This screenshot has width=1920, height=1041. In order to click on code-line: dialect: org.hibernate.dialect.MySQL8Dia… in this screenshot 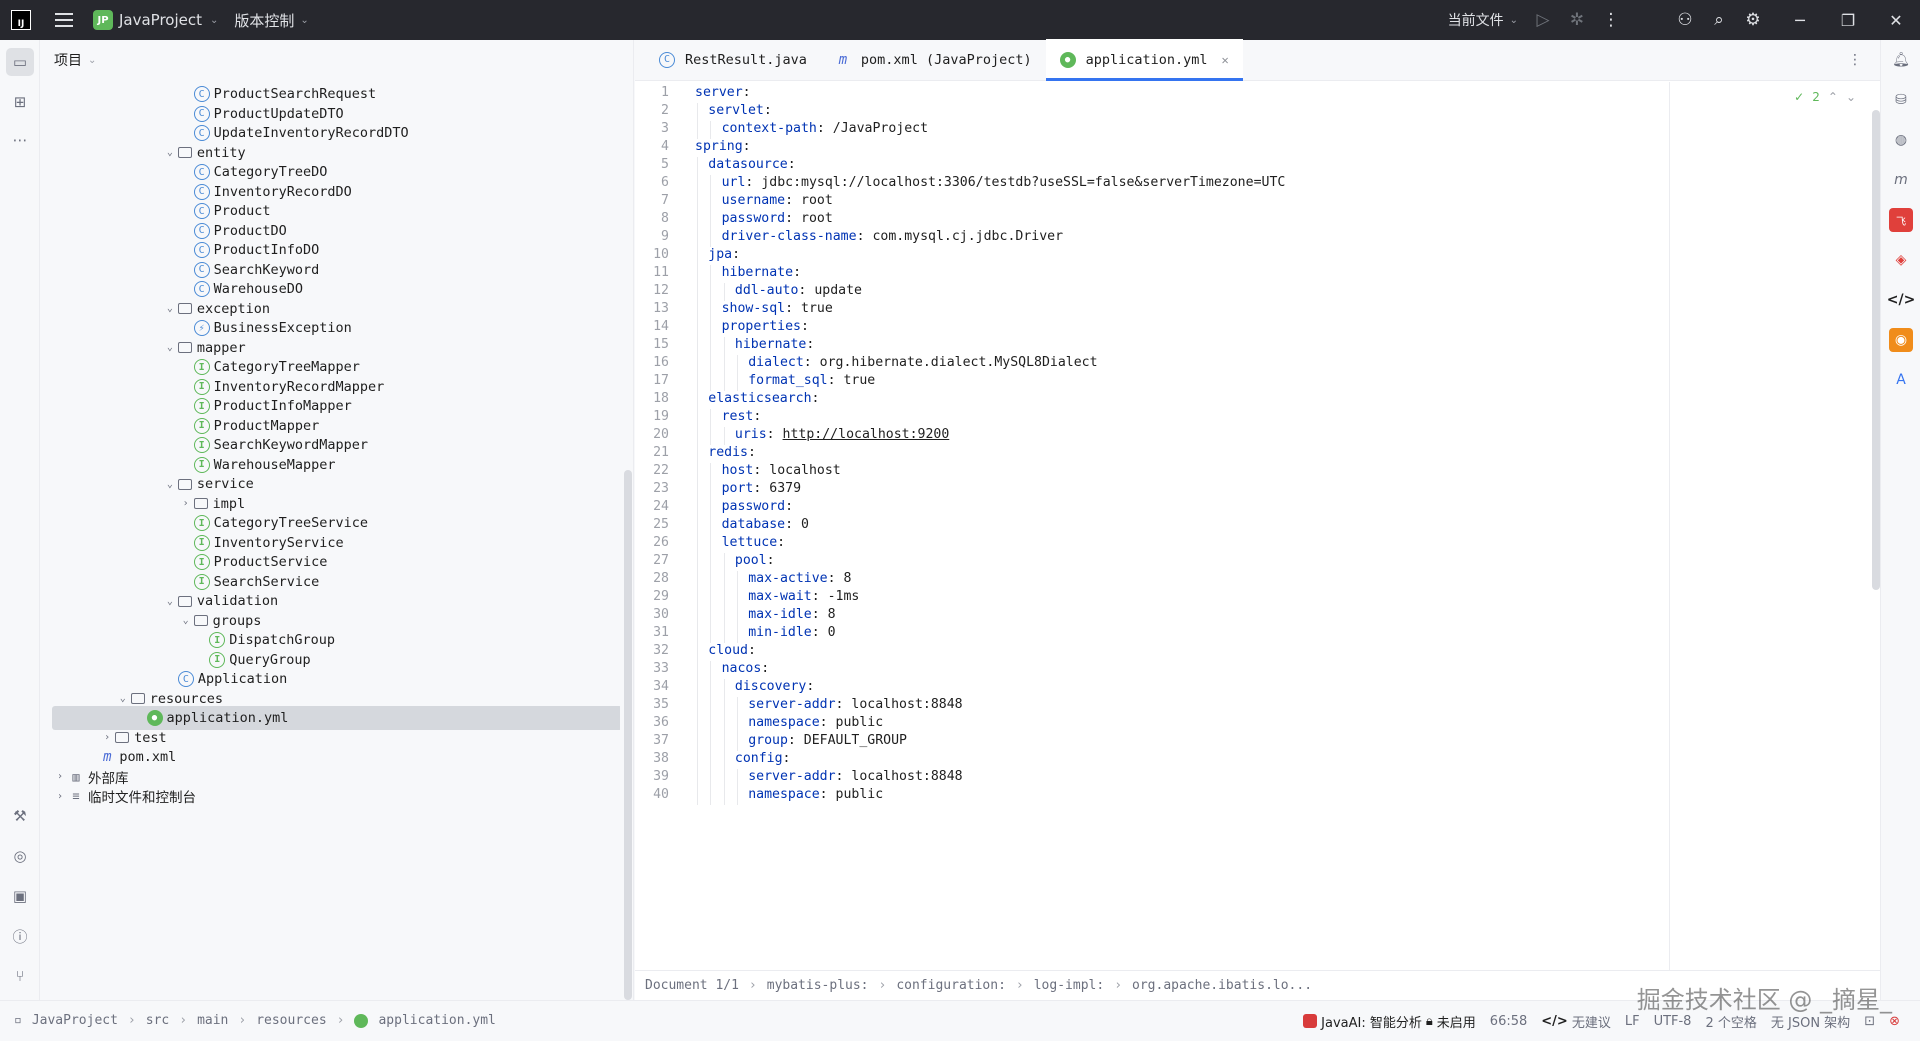, I will do `click(923, 362)`.